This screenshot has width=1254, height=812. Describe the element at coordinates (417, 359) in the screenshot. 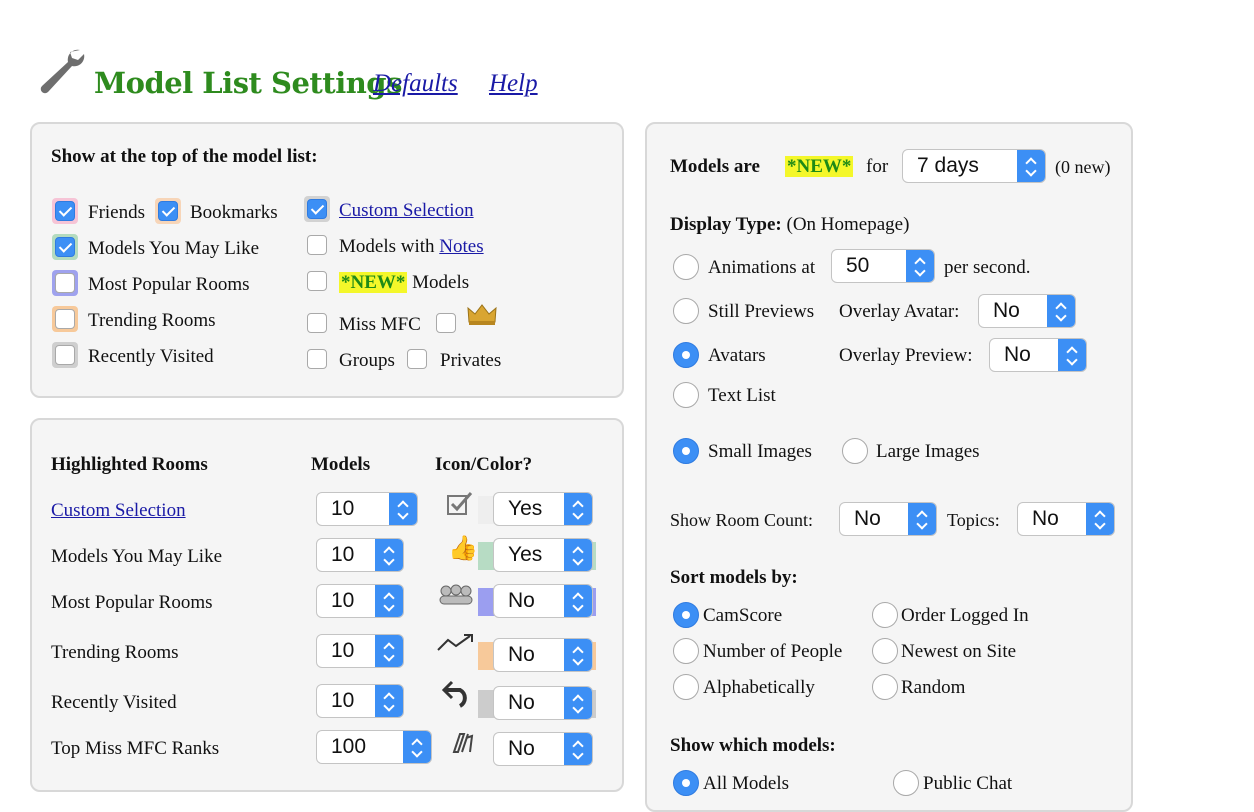

I see `privates-checkbox` at that location.